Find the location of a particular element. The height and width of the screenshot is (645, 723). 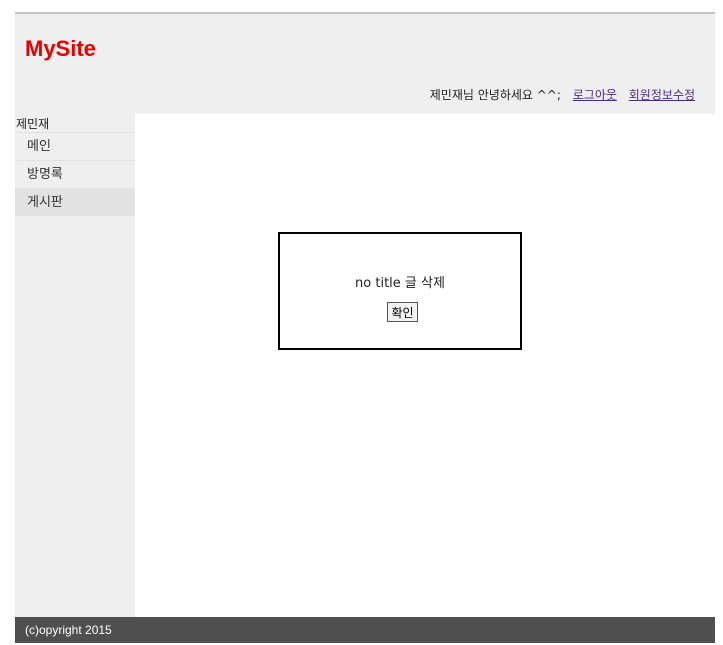

sidebar-item-guestbook: 방명록 is located at coordinates (75, 174).